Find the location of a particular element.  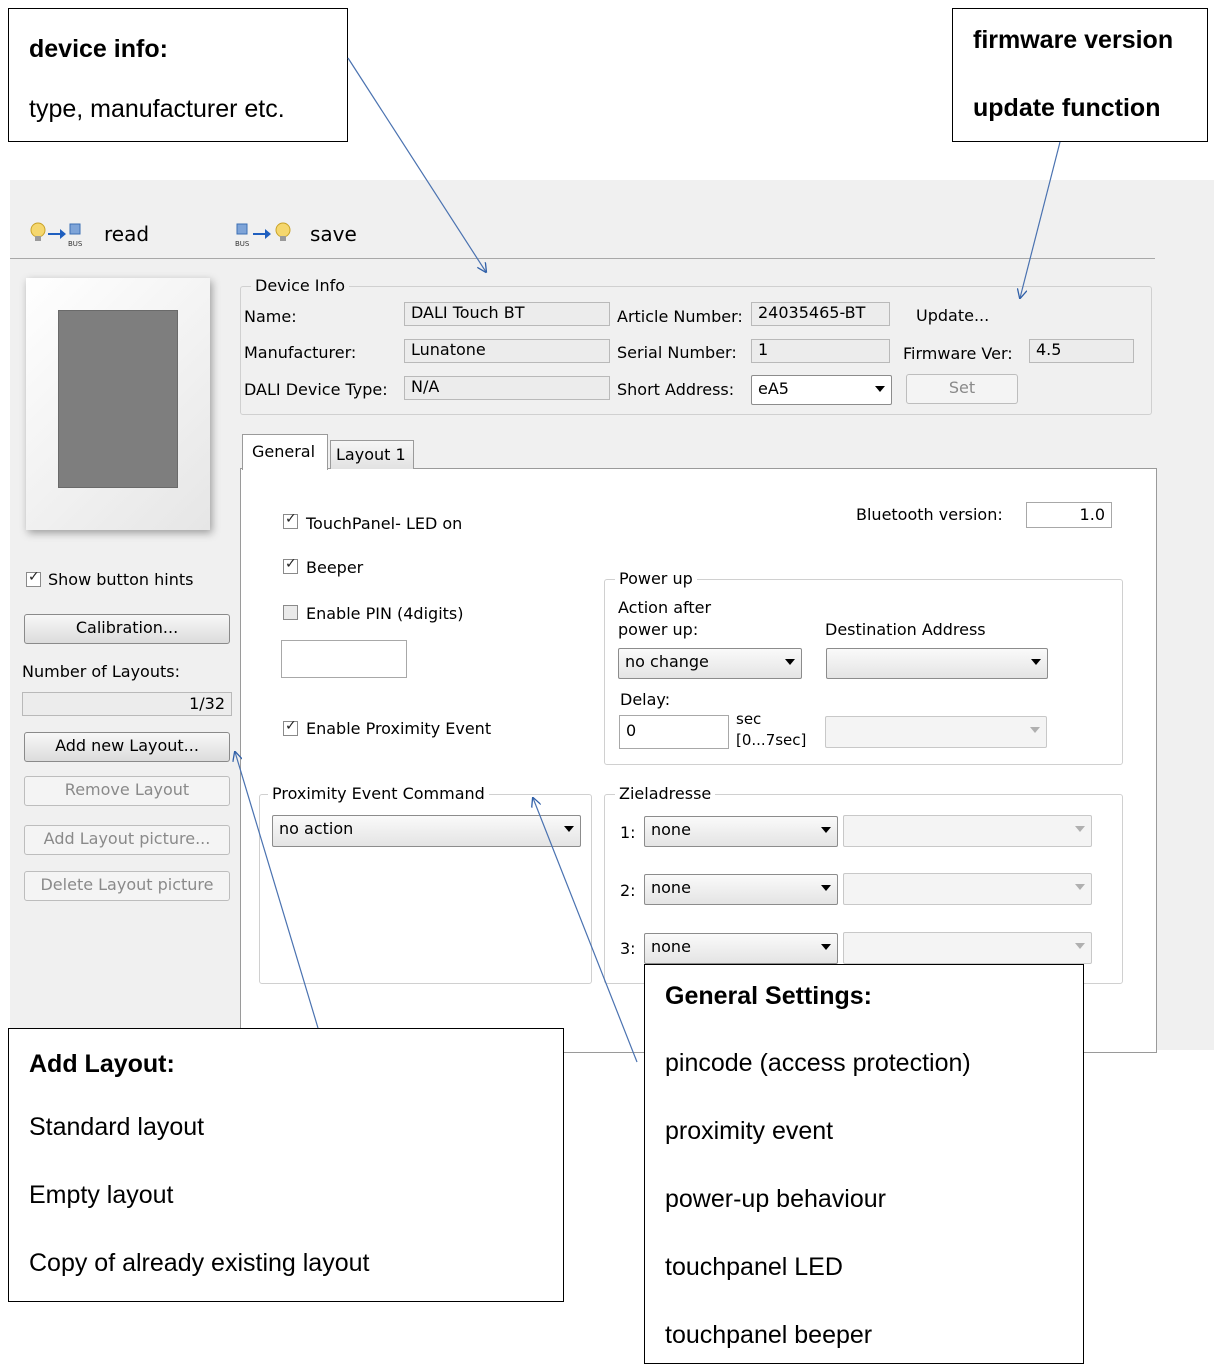

proximity-command-group-title: Proximity Event Command is located at coordinates (378, 793).